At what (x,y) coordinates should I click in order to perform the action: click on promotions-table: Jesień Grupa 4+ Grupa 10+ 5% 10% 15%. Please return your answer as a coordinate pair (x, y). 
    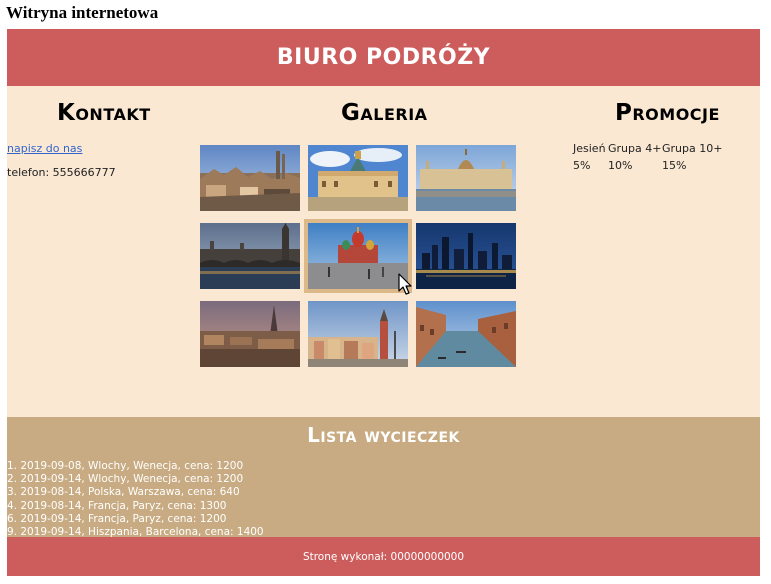
    Looking at the image, I should click on (647, 159).